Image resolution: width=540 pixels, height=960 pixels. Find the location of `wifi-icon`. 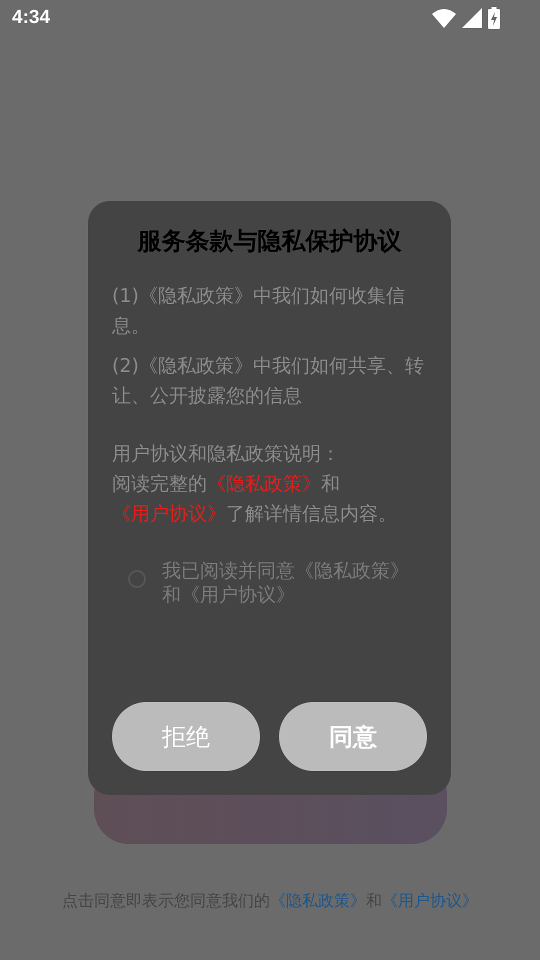

wifi-icon is located at coordinates (444, 18).